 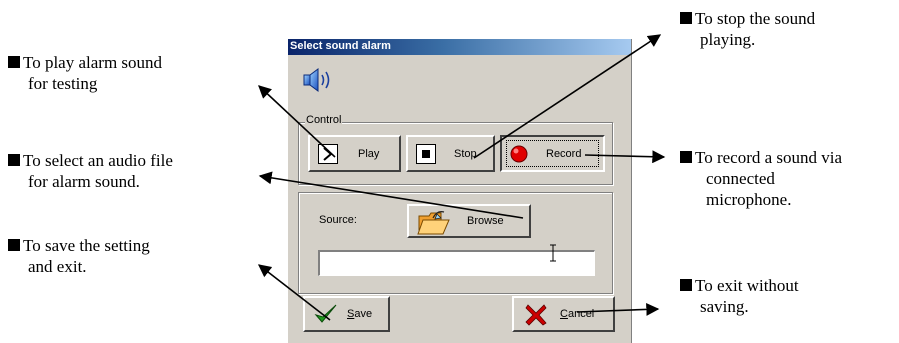 I want to click on arrow-browse, so click(x=391, y=195).